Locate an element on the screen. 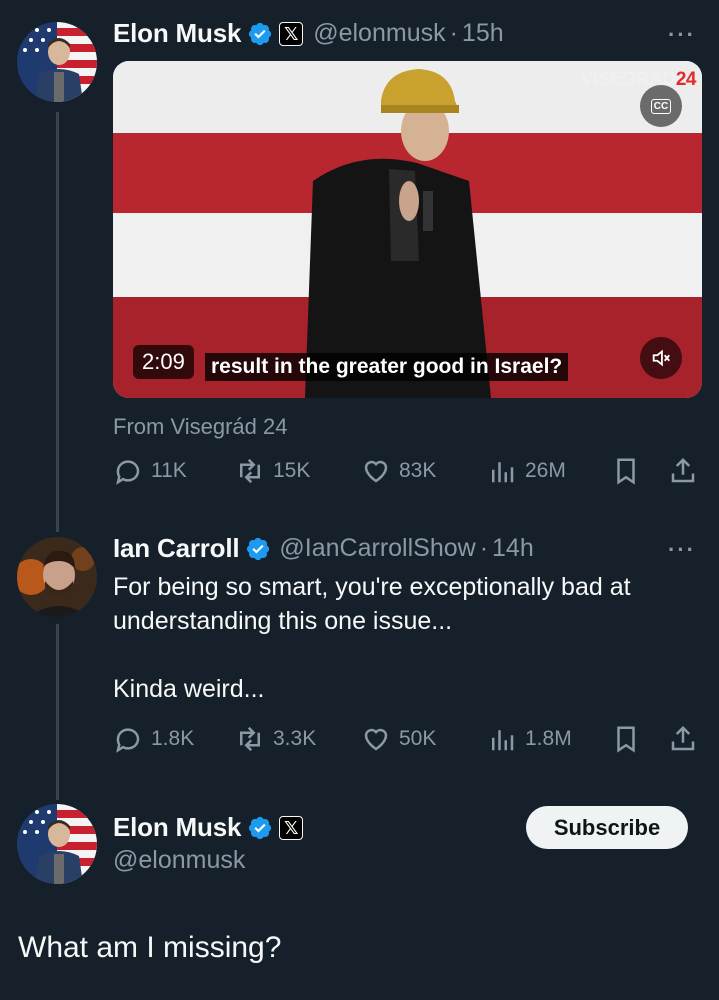  channel-watermark: VISEGRAD24 is located at coordinates (638, 79).